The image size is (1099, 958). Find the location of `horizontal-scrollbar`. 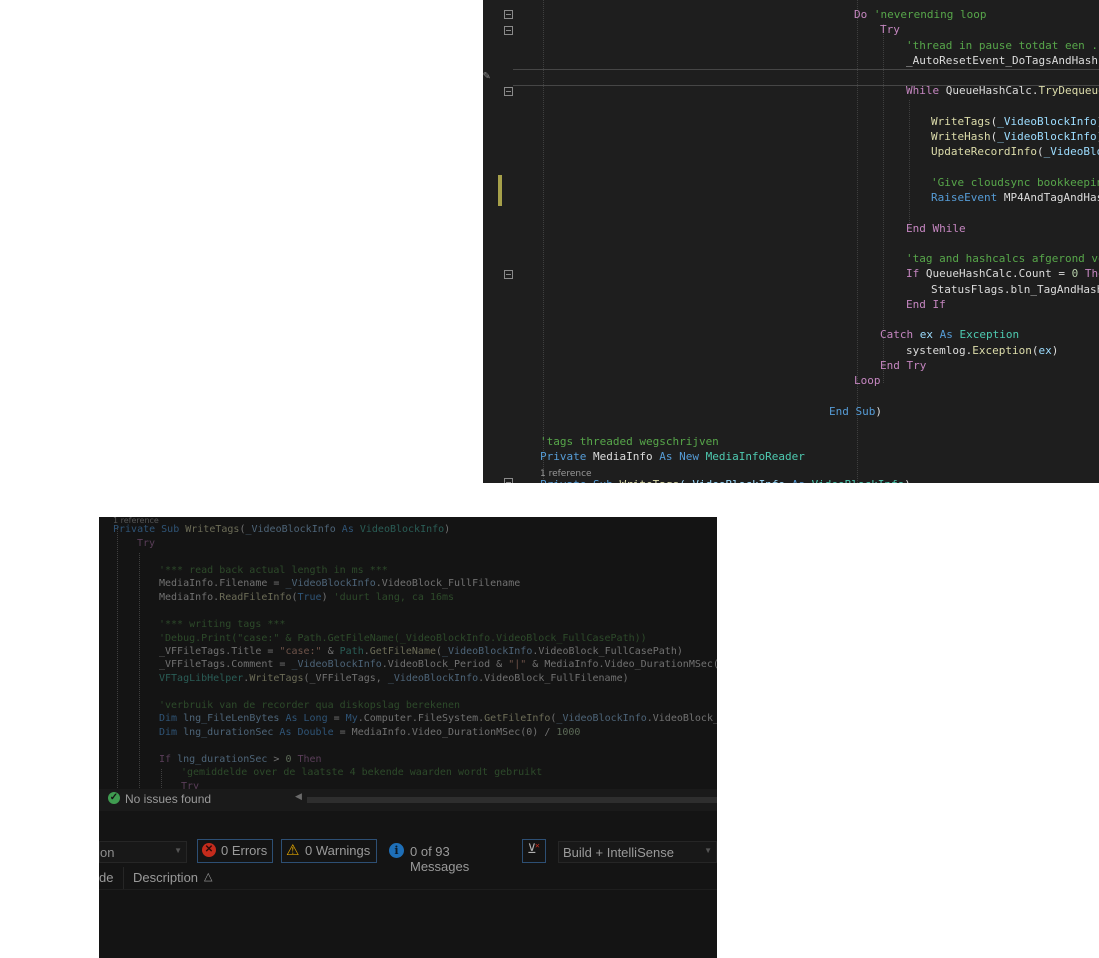

horizontal-scrollbar is located at coordinates (512, 800).